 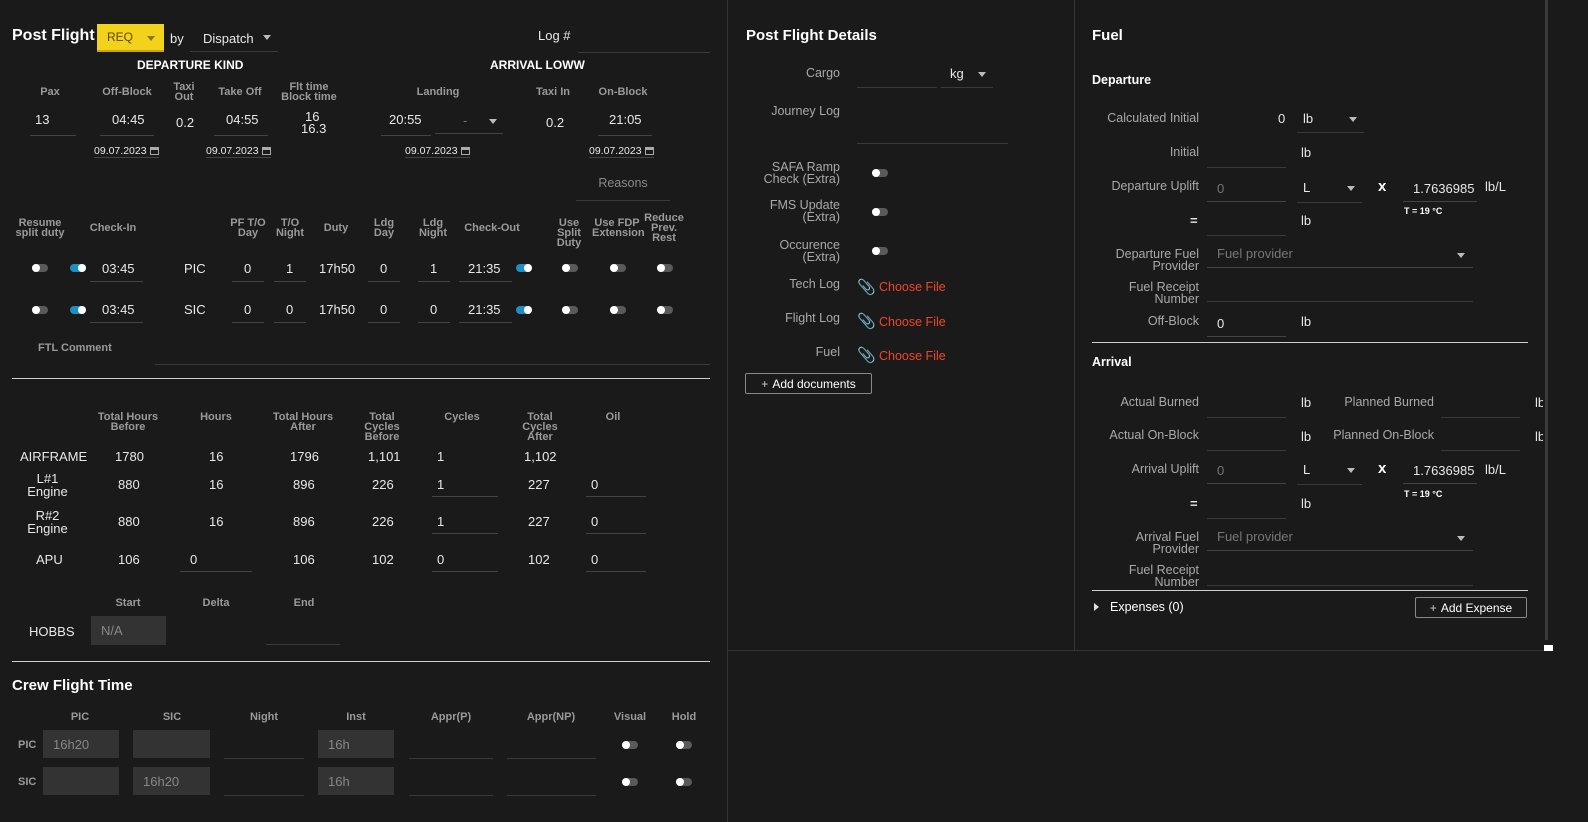 I want to click on date-on-block: 09.07.2023, so click(x=621, y=151).